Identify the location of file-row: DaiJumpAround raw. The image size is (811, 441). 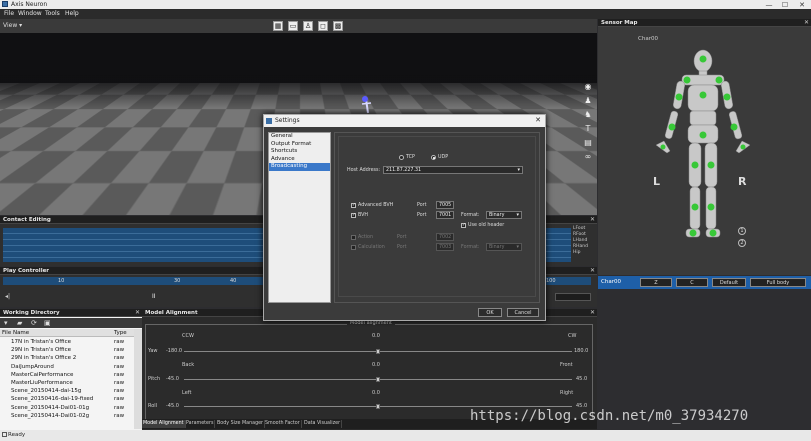
(67, 367).